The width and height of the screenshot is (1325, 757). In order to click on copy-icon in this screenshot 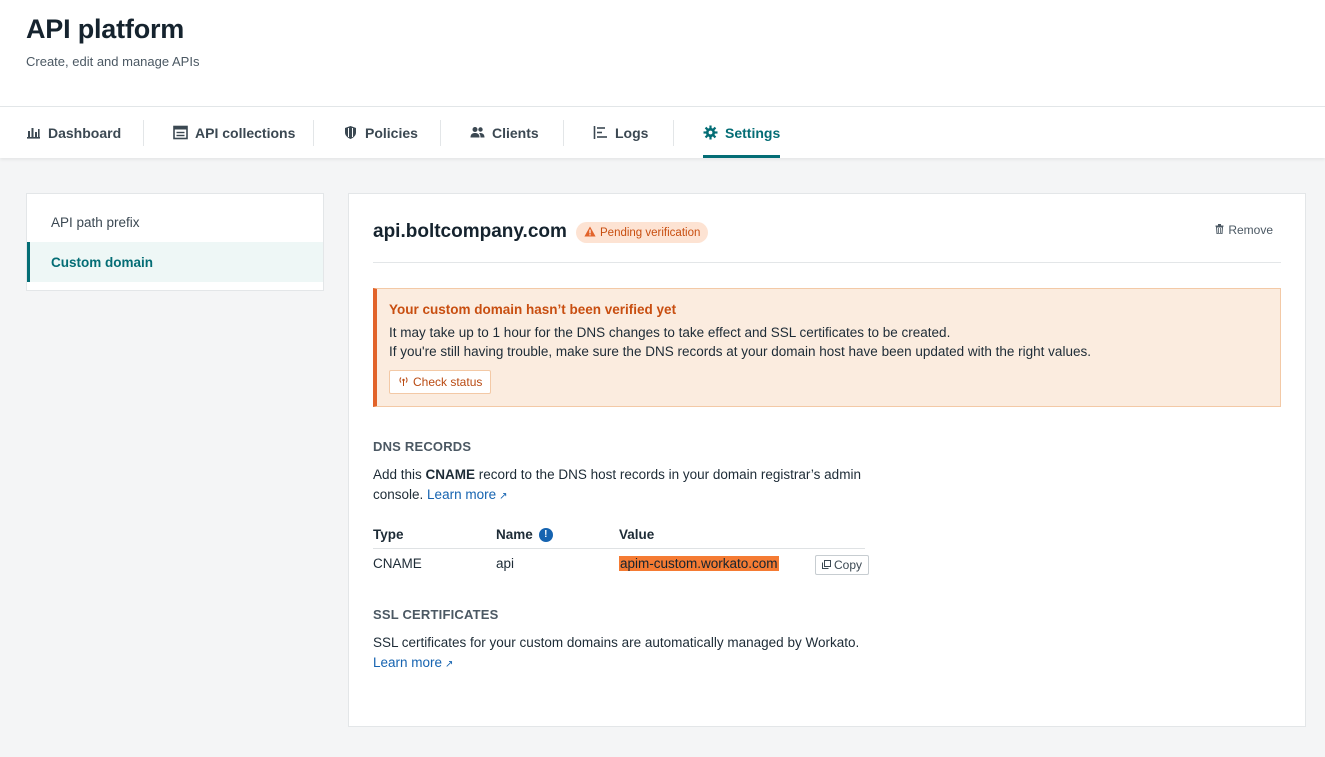, I will do `click(826, 565)`.